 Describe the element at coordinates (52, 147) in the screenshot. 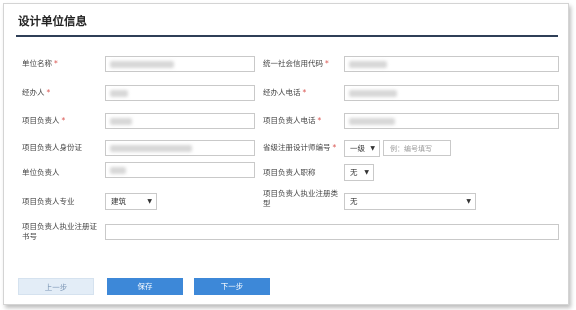

I see `leader-id-label: 项目负责人身份证` at that location.